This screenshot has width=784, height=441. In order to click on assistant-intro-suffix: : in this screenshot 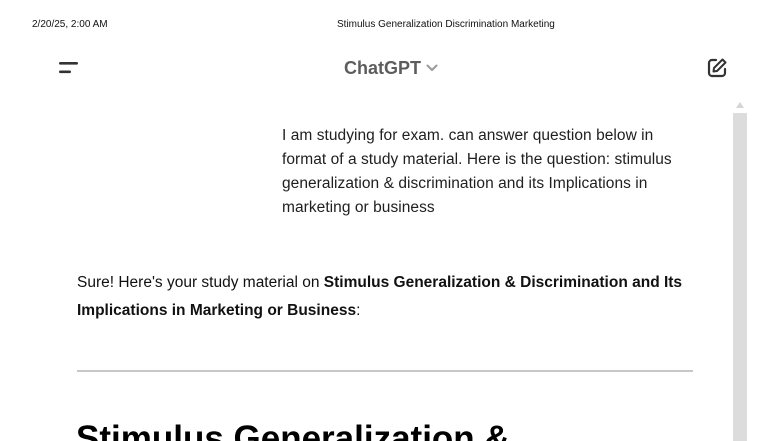, I will do `click(358, 310)`.